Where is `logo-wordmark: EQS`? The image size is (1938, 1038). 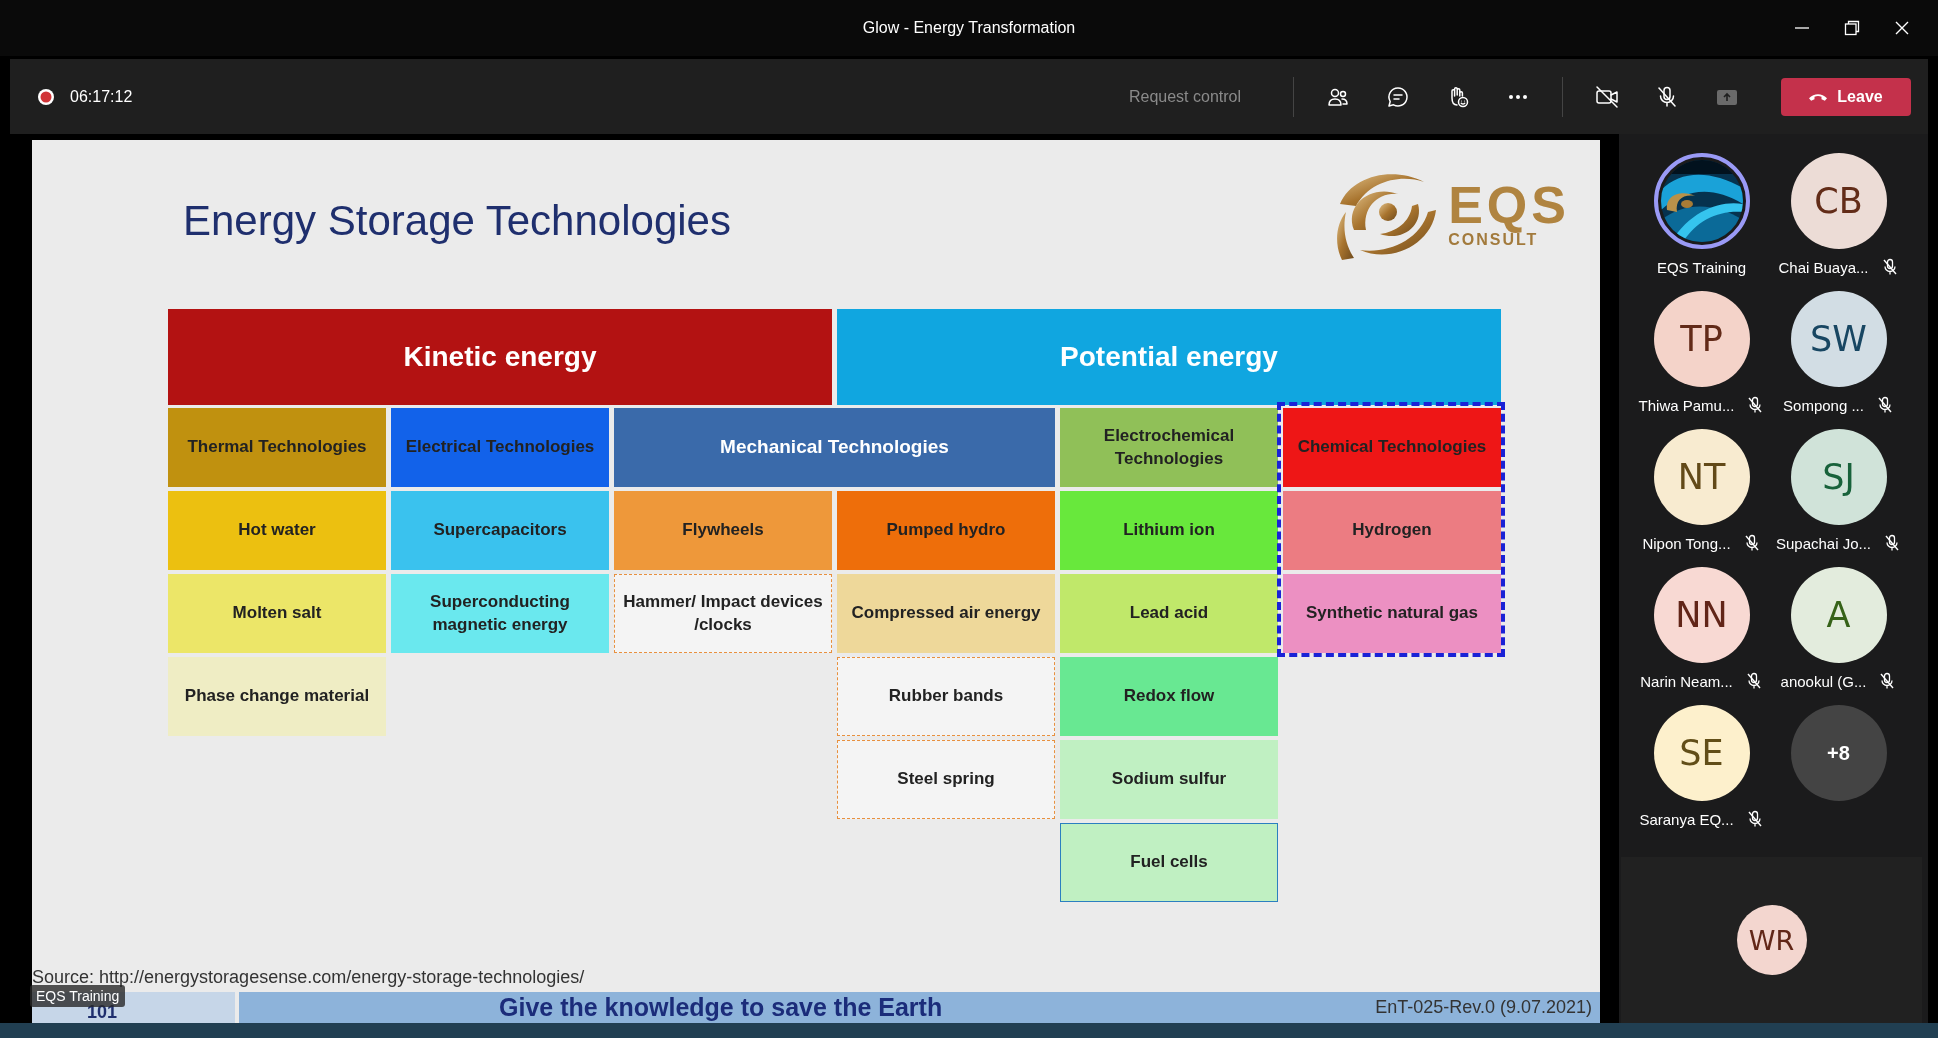
logo-wordmark: EQS is located at coordinates (1509, 205).